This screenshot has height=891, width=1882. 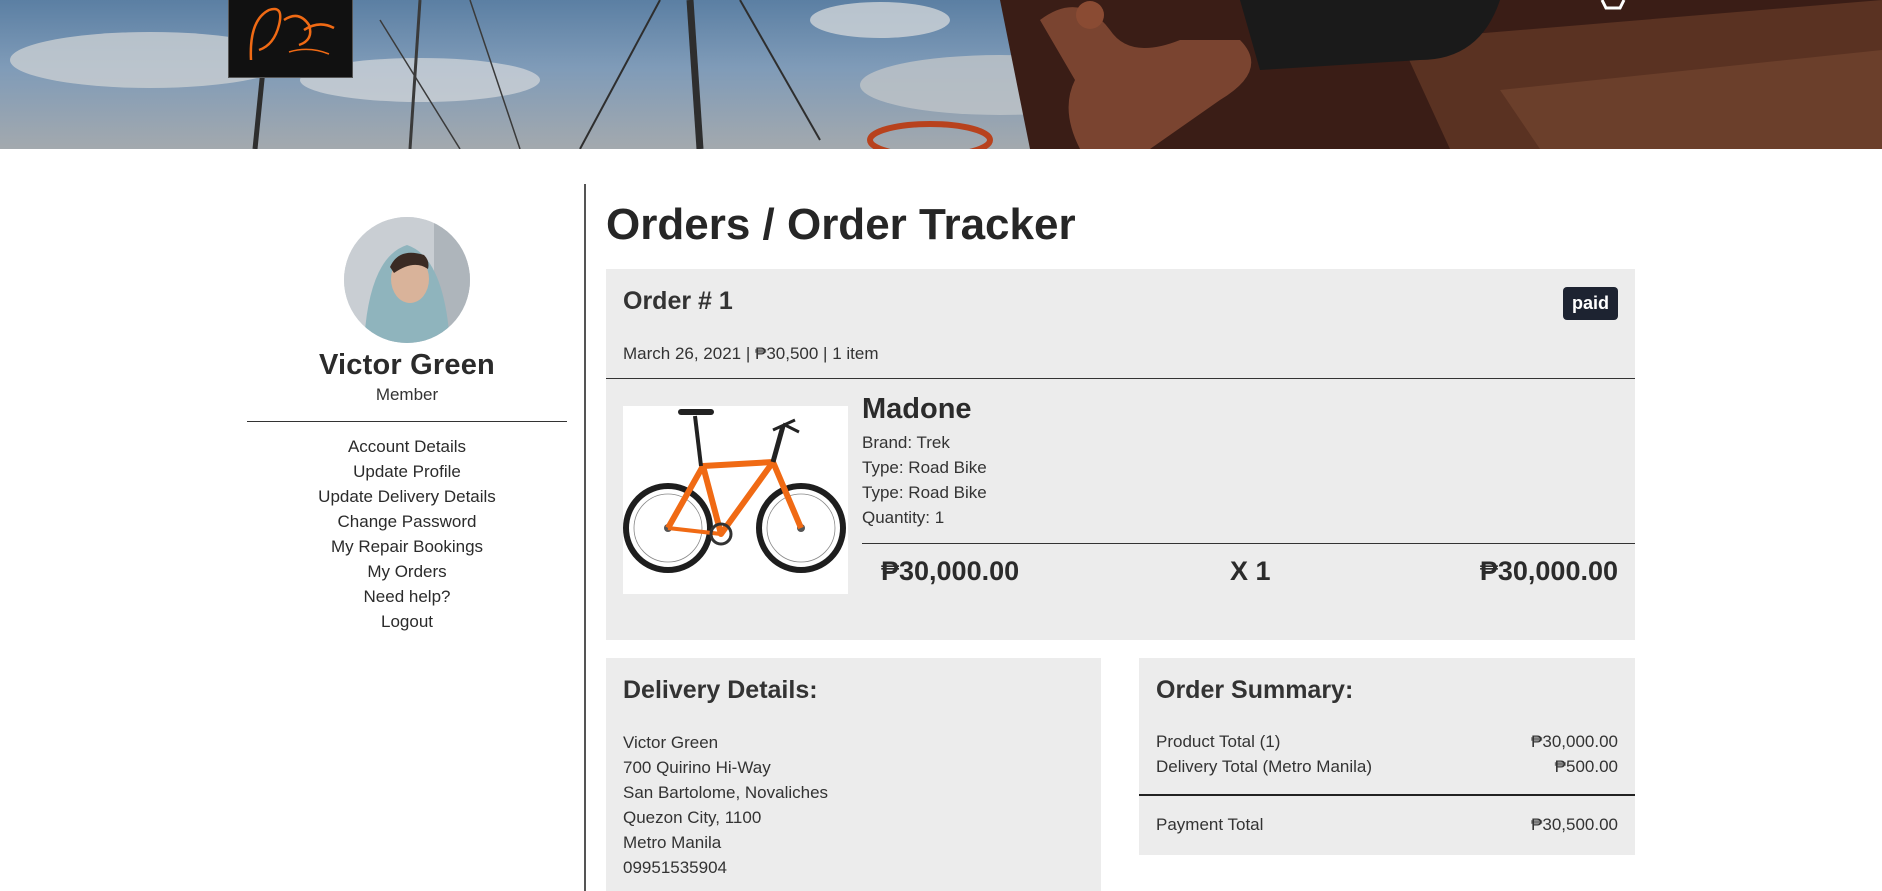 I want to click on quantity-multiplier: X 1, so click(x=1250, y=571).